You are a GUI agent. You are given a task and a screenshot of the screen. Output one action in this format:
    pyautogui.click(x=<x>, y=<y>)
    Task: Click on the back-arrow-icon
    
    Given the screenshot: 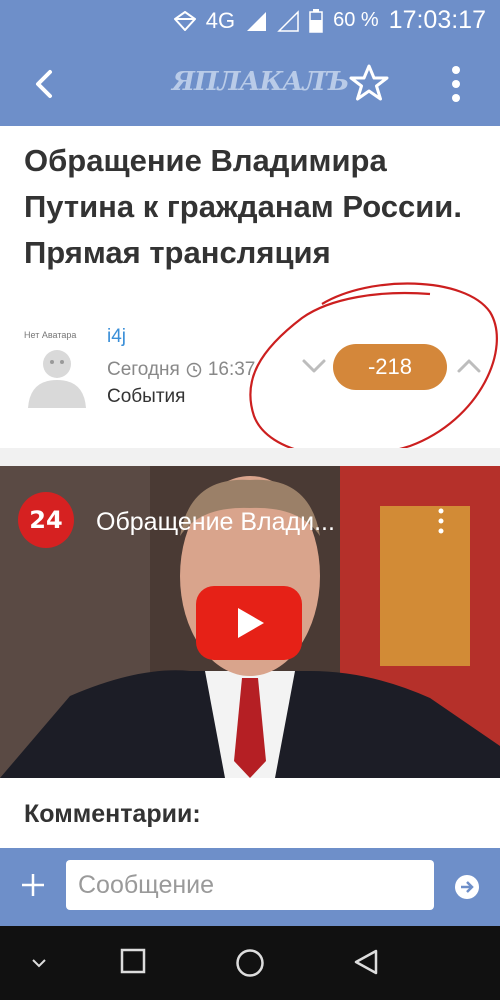 What is the action you would take?
    pyautogui.click(x=46, y=84)
    